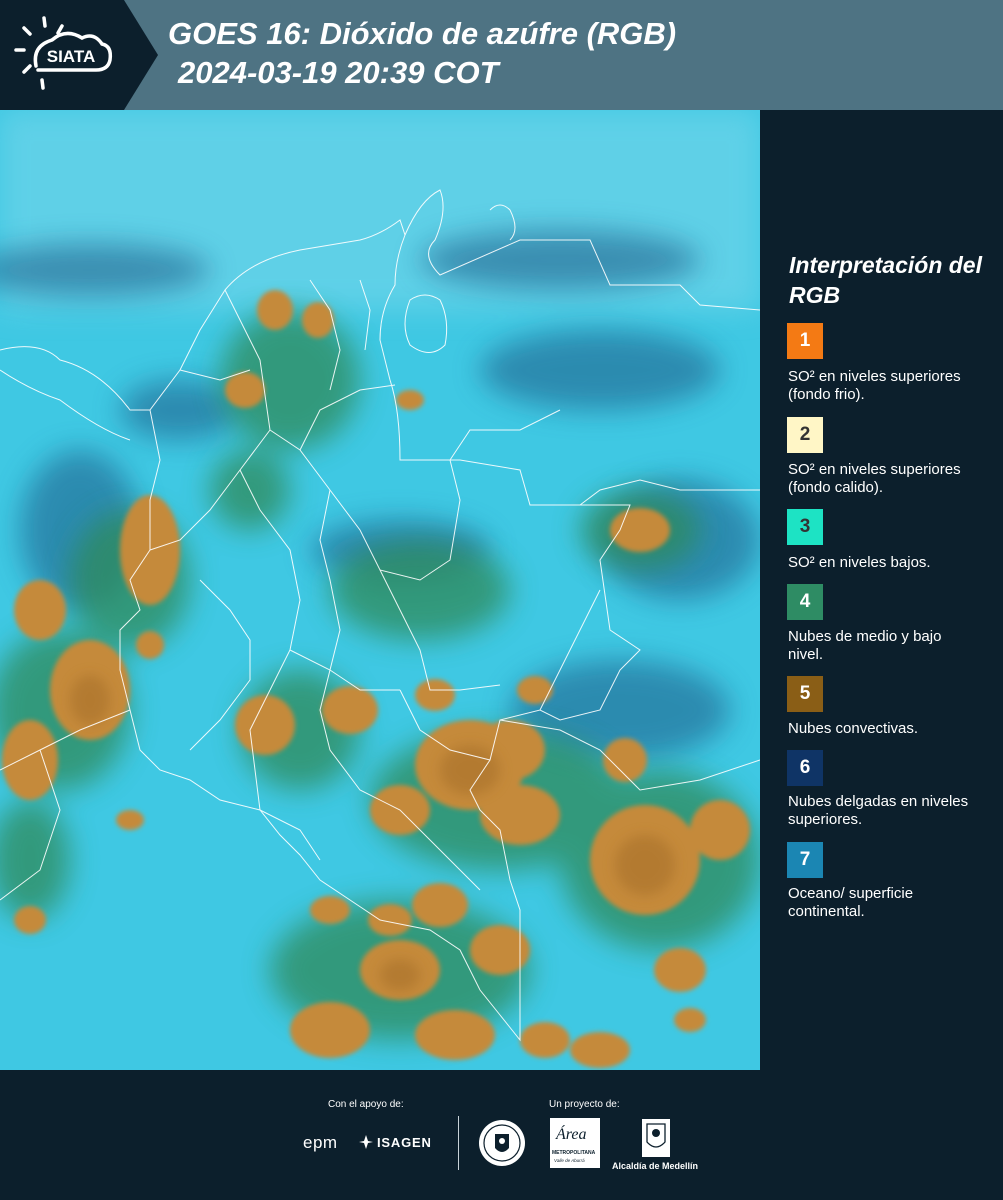 This screenshot has height=1200, width=1003. What do you see at coordinates (320, 1142) in the screenshot?
I see `epm-logo: epm` at bounding box center [320, 1142].